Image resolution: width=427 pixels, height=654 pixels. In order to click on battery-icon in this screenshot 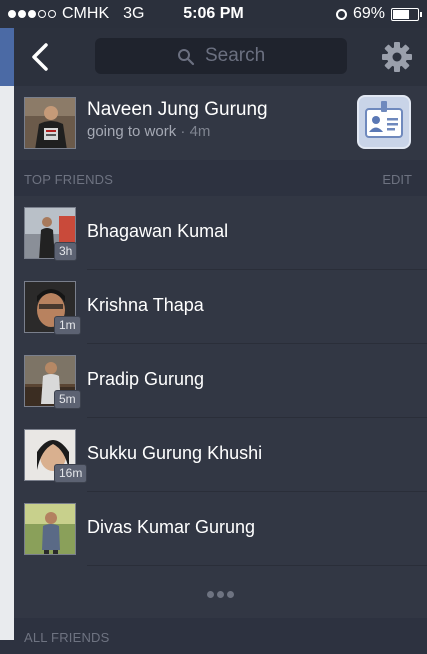, I will do `click(406, 14)`.